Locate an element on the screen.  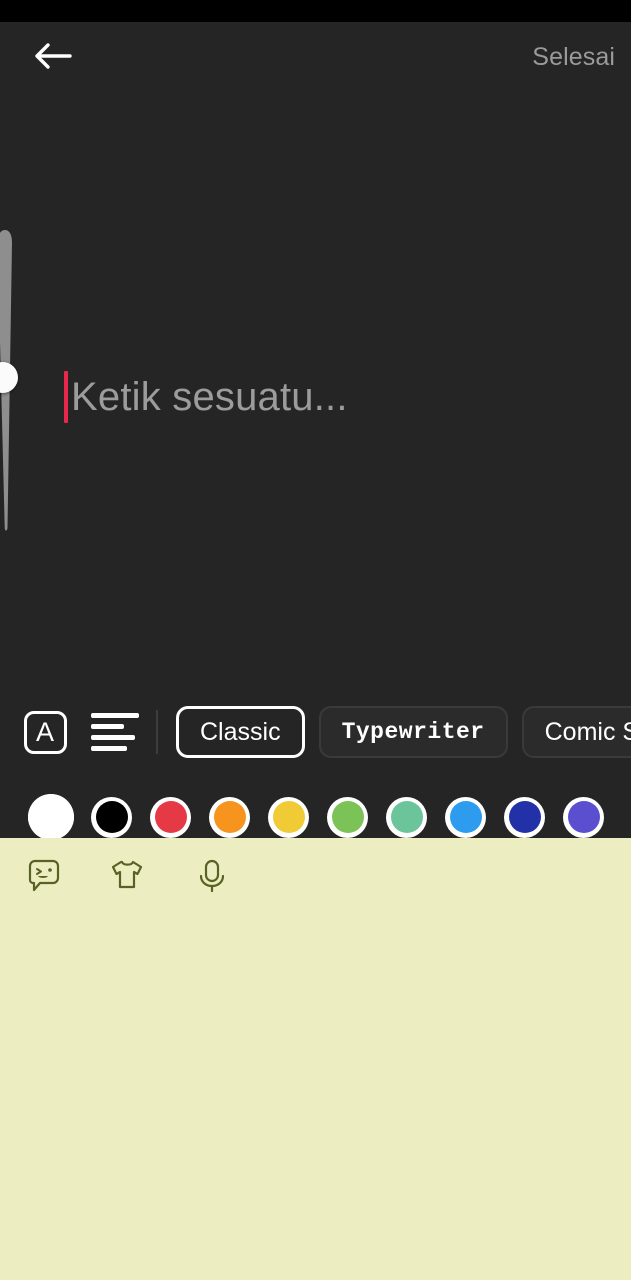
font-option-label: Classic is located at coordinates (240, 731).